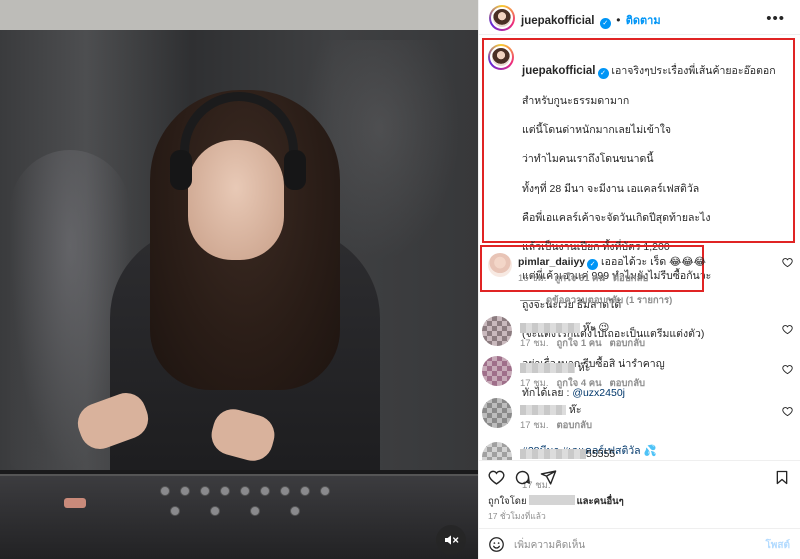 This screenshot has height=559, width=800. I want to click on comment-body: ห๊ะ 😉, so click(564, 327).